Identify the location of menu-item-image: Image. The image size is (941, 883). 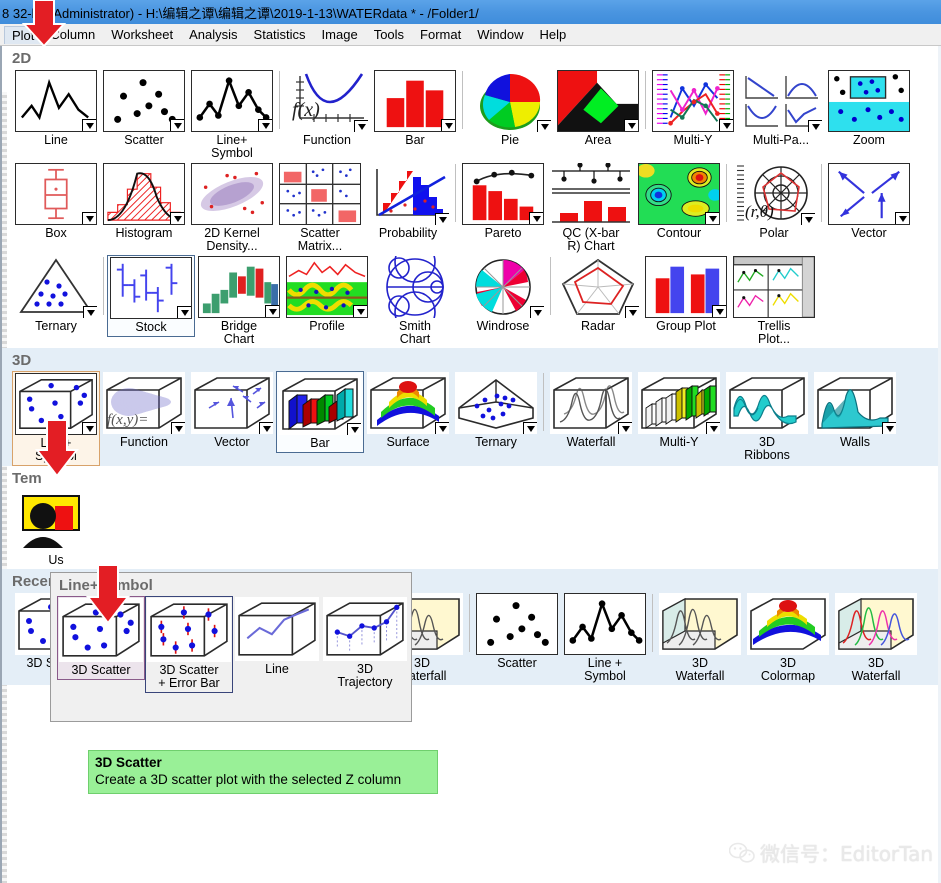
(340, 34).